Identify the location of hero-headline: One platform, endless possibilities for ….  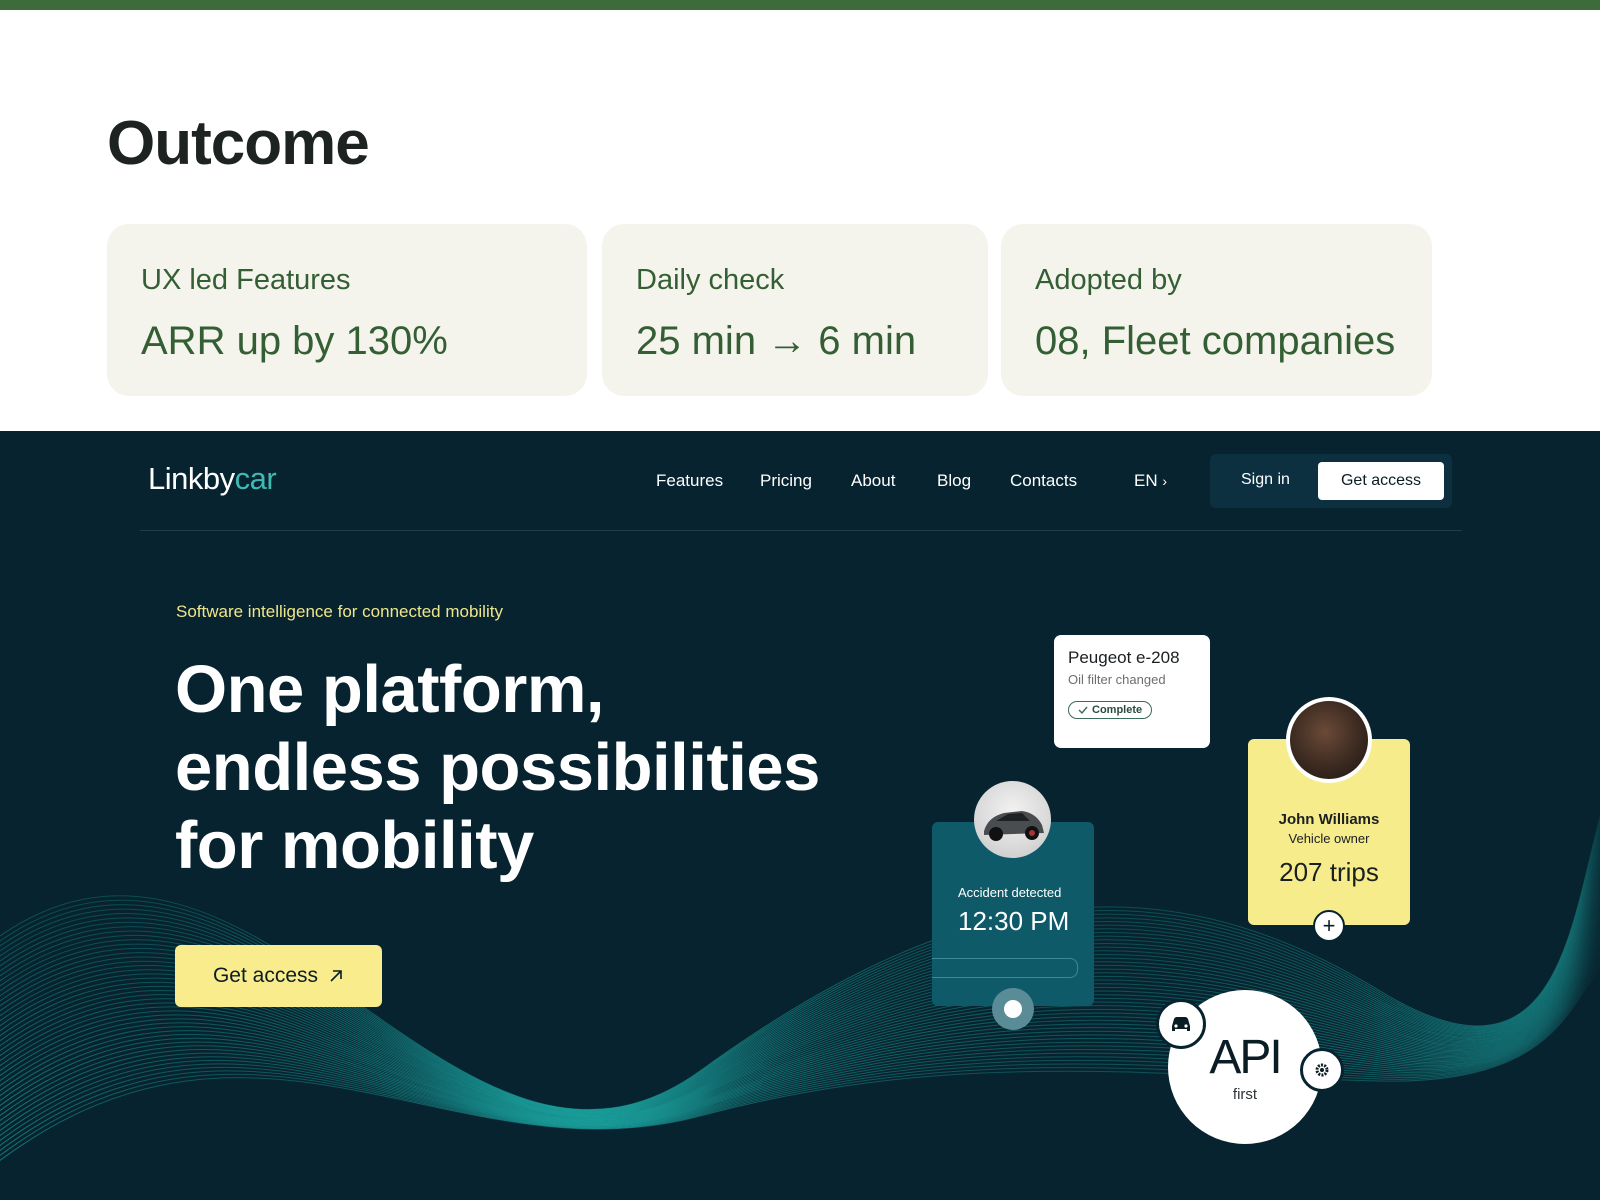
(515, 768).